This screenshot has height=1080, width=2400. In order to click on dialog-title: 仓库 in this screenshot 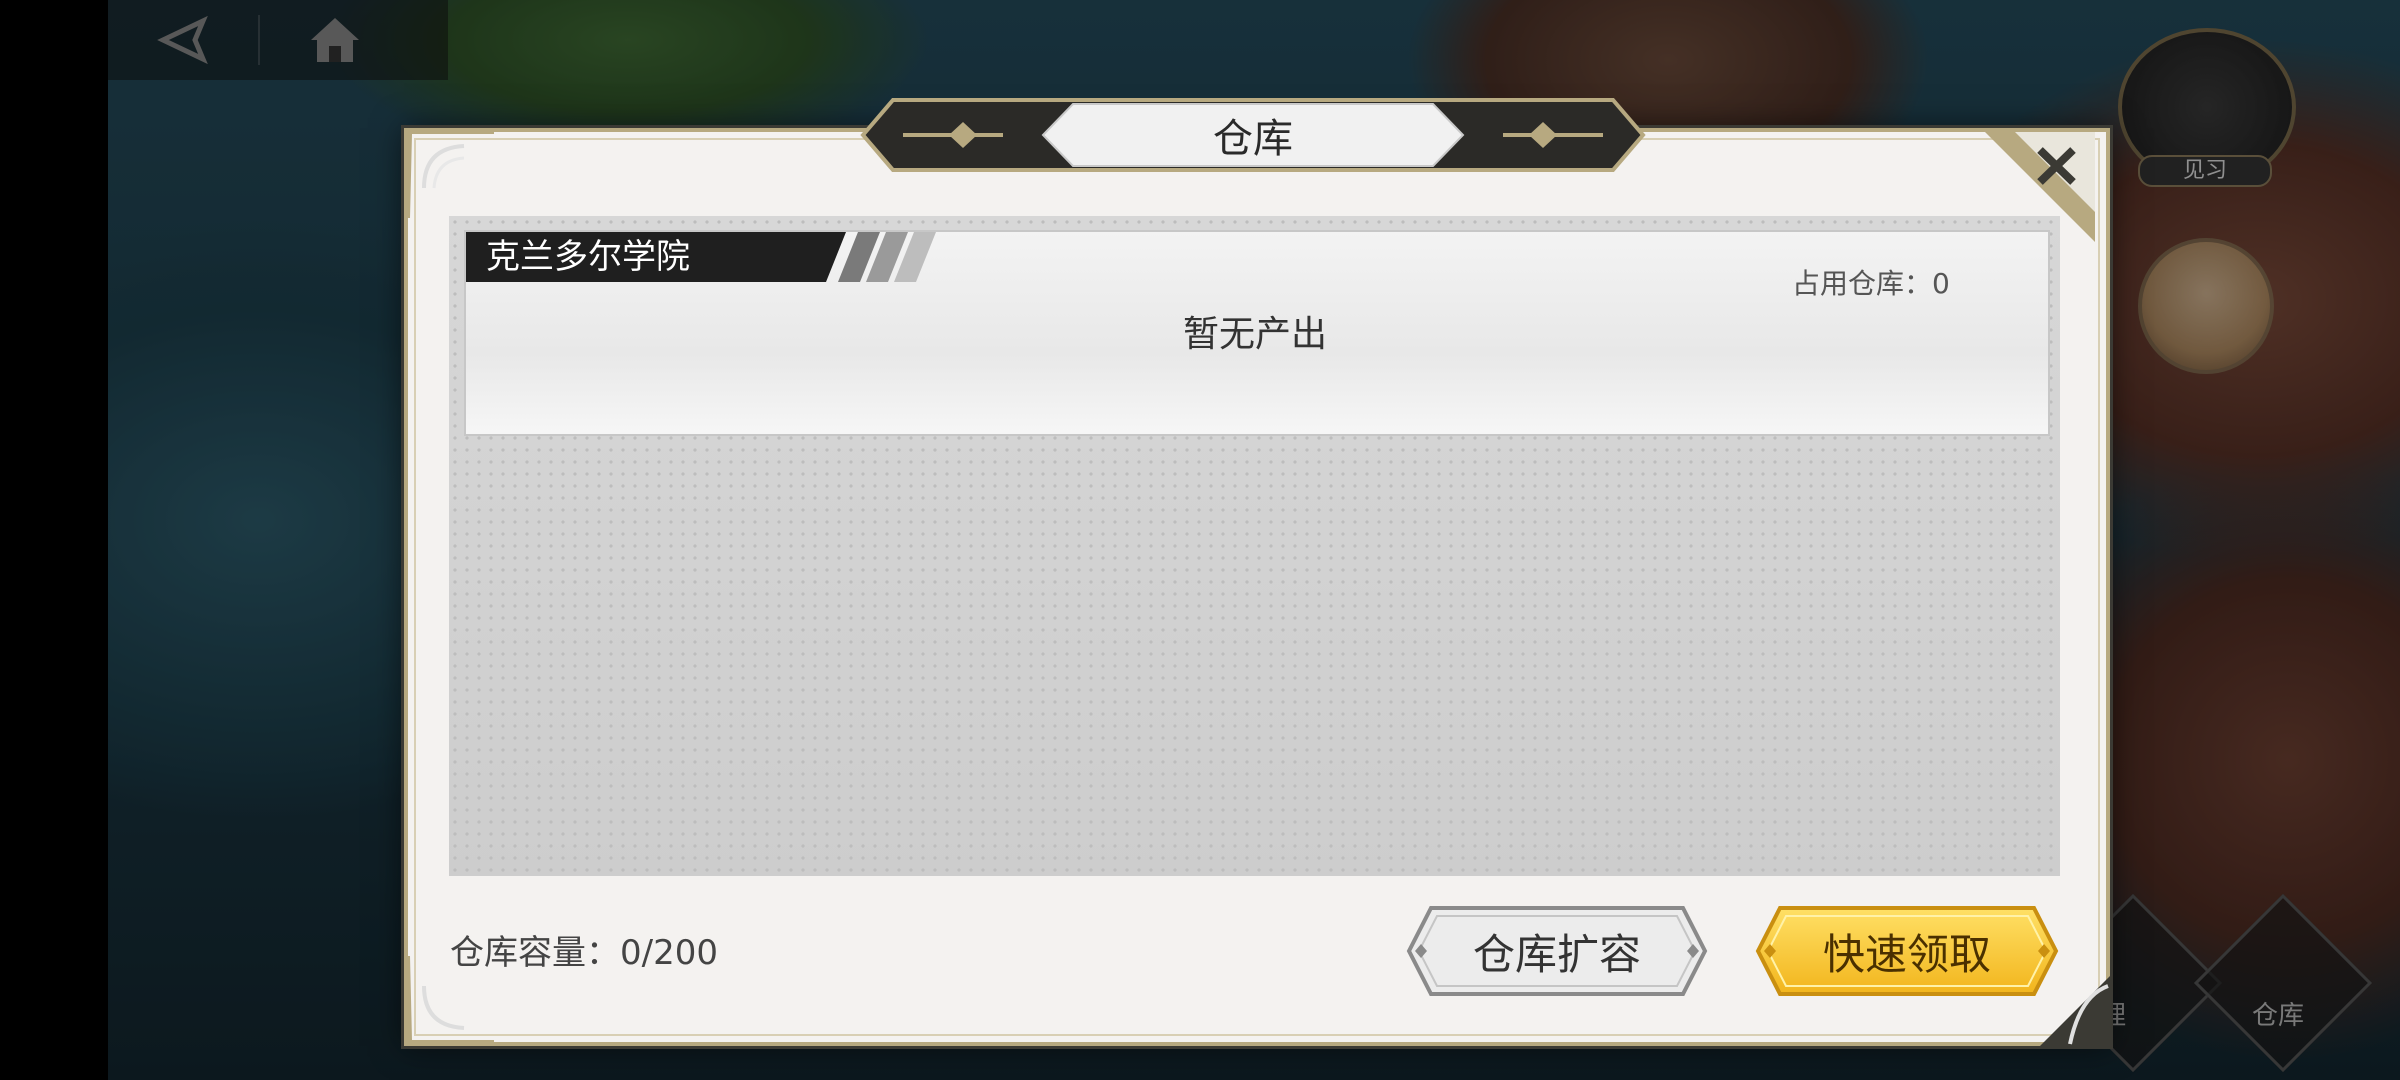, I will do `click(1253, 139)`.